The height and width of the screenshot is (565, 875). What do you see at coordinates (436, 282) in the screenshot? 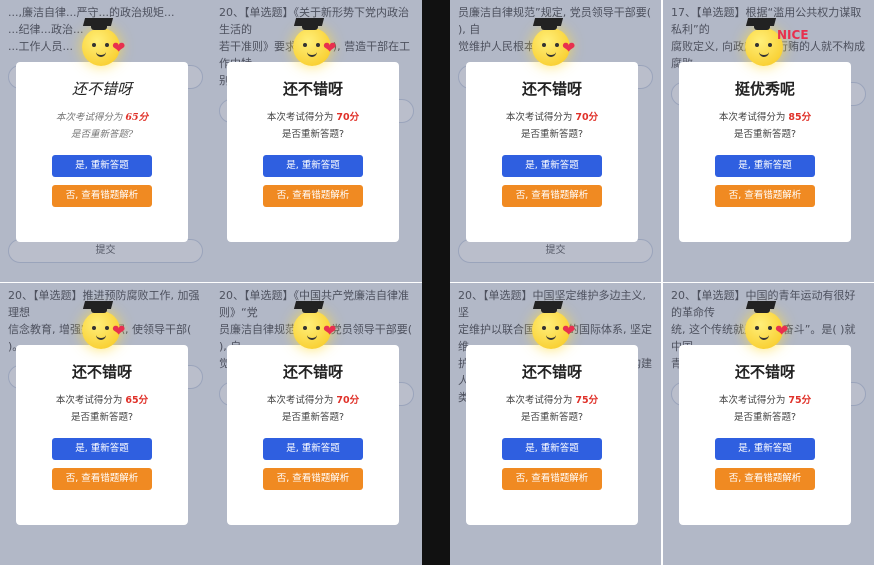
I see `column-divider` at bounding box center [436, 282].